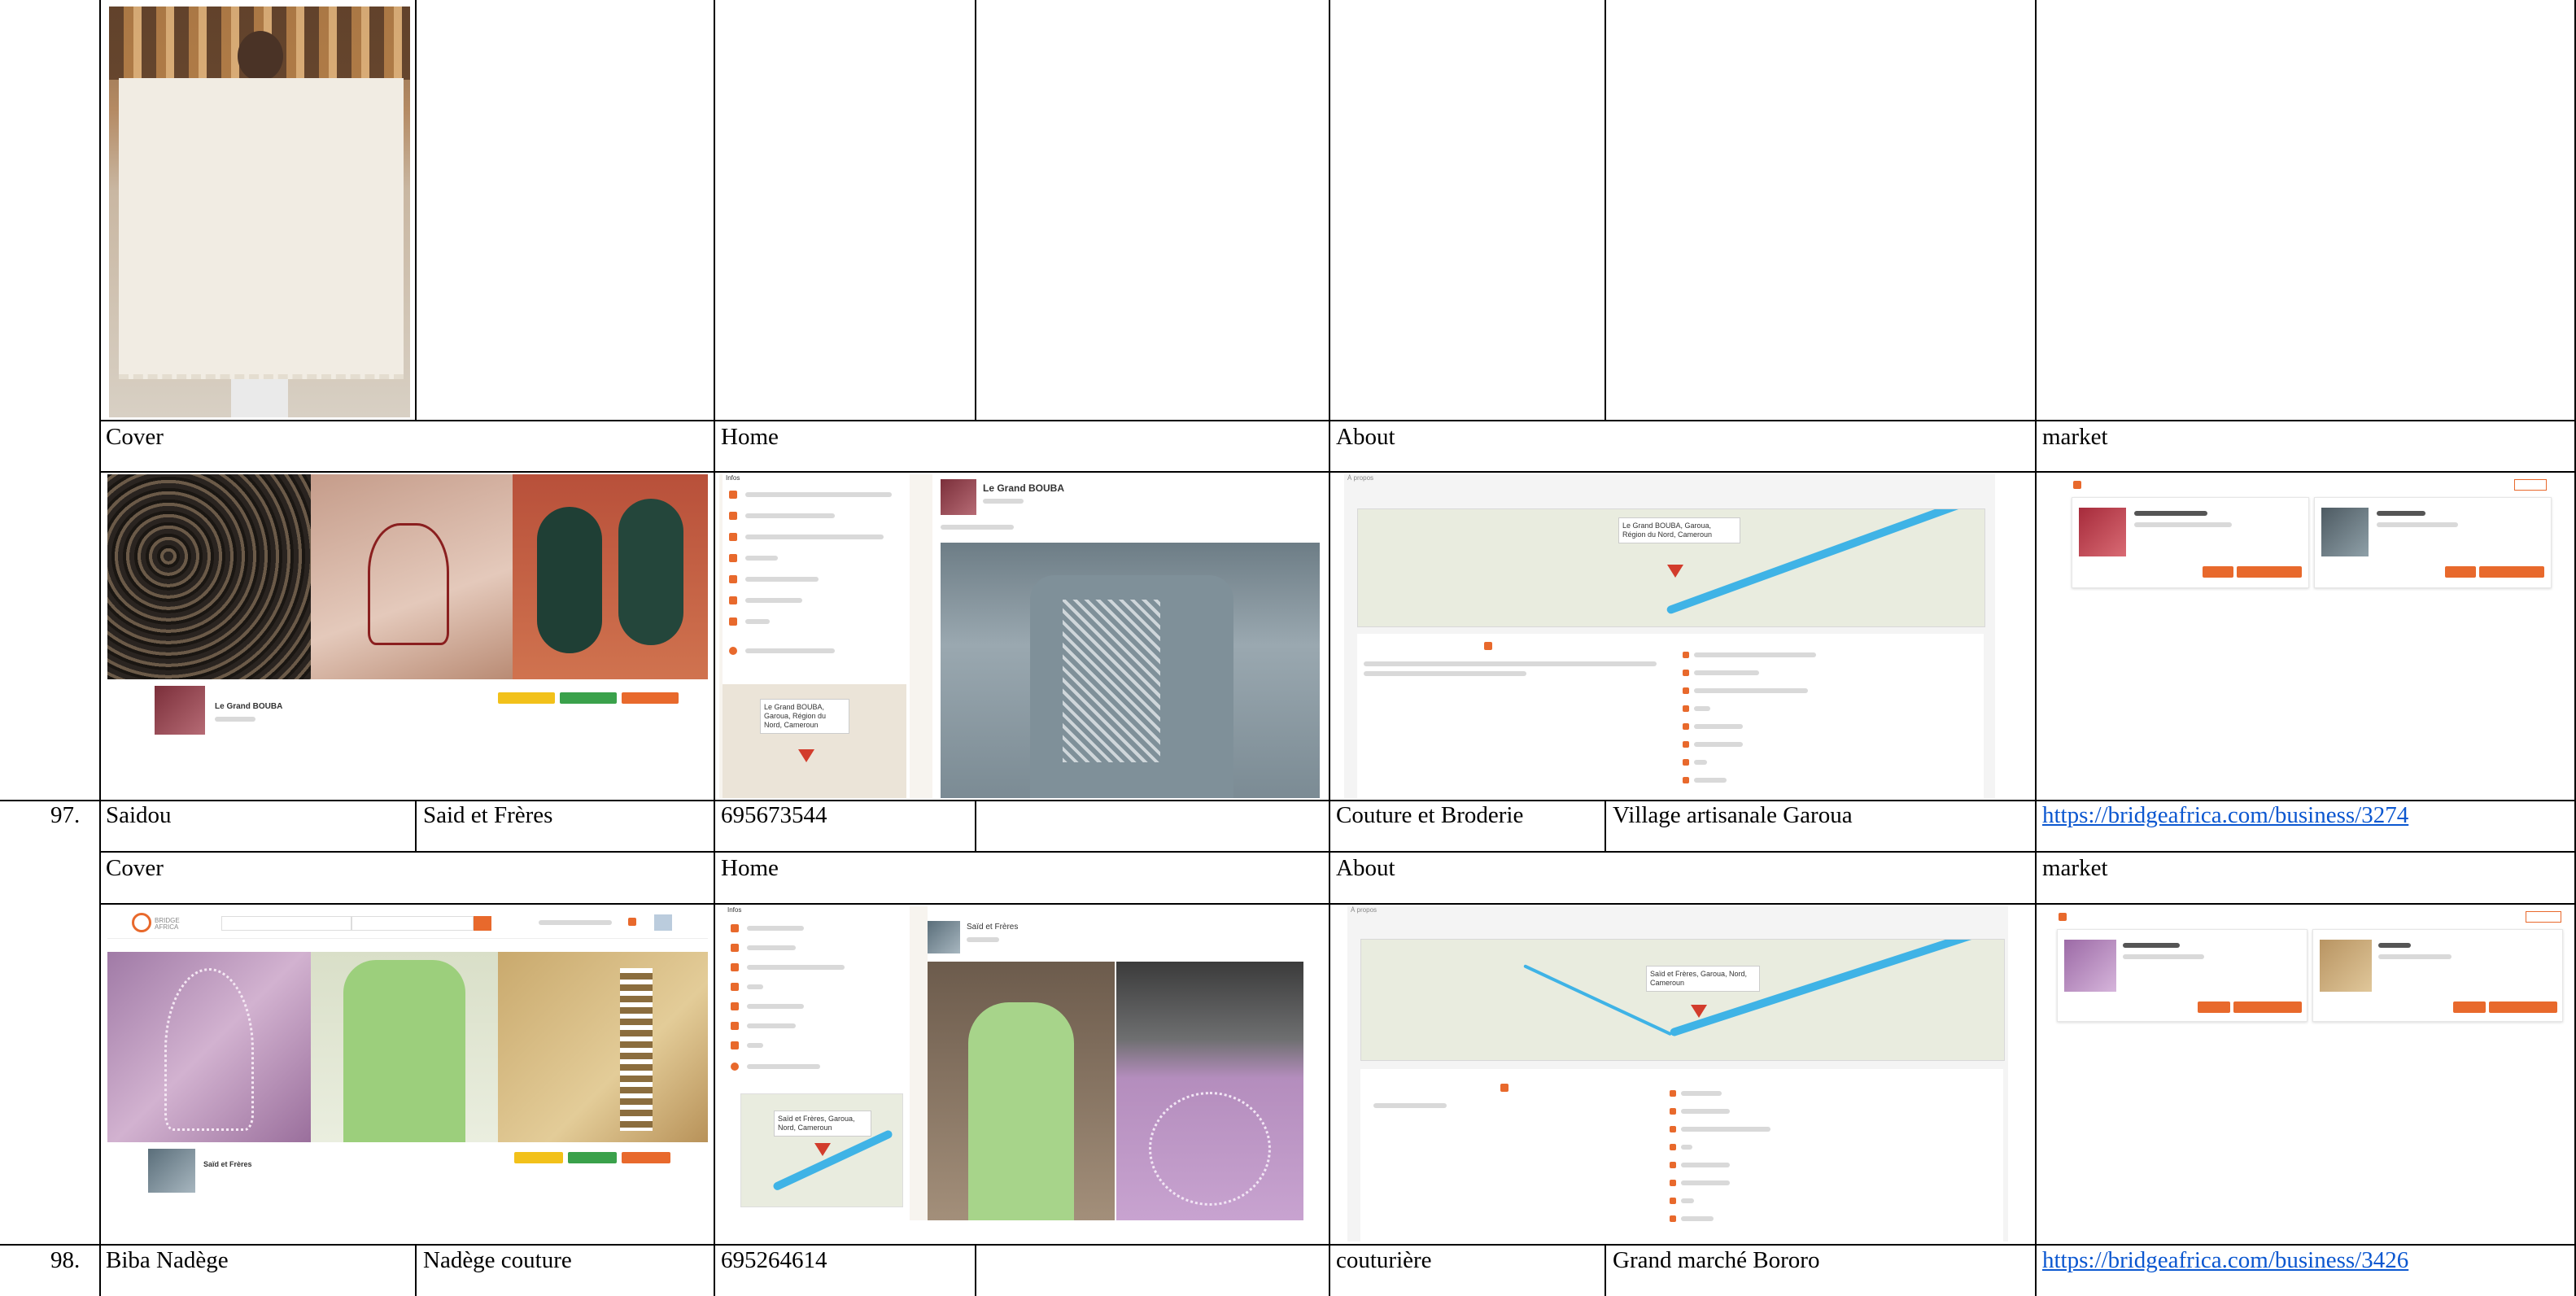 The width and height of the screenshot is (2576, 1296). I want to click on home-feed: Le Grand BOUBA, so click(1126, 636).